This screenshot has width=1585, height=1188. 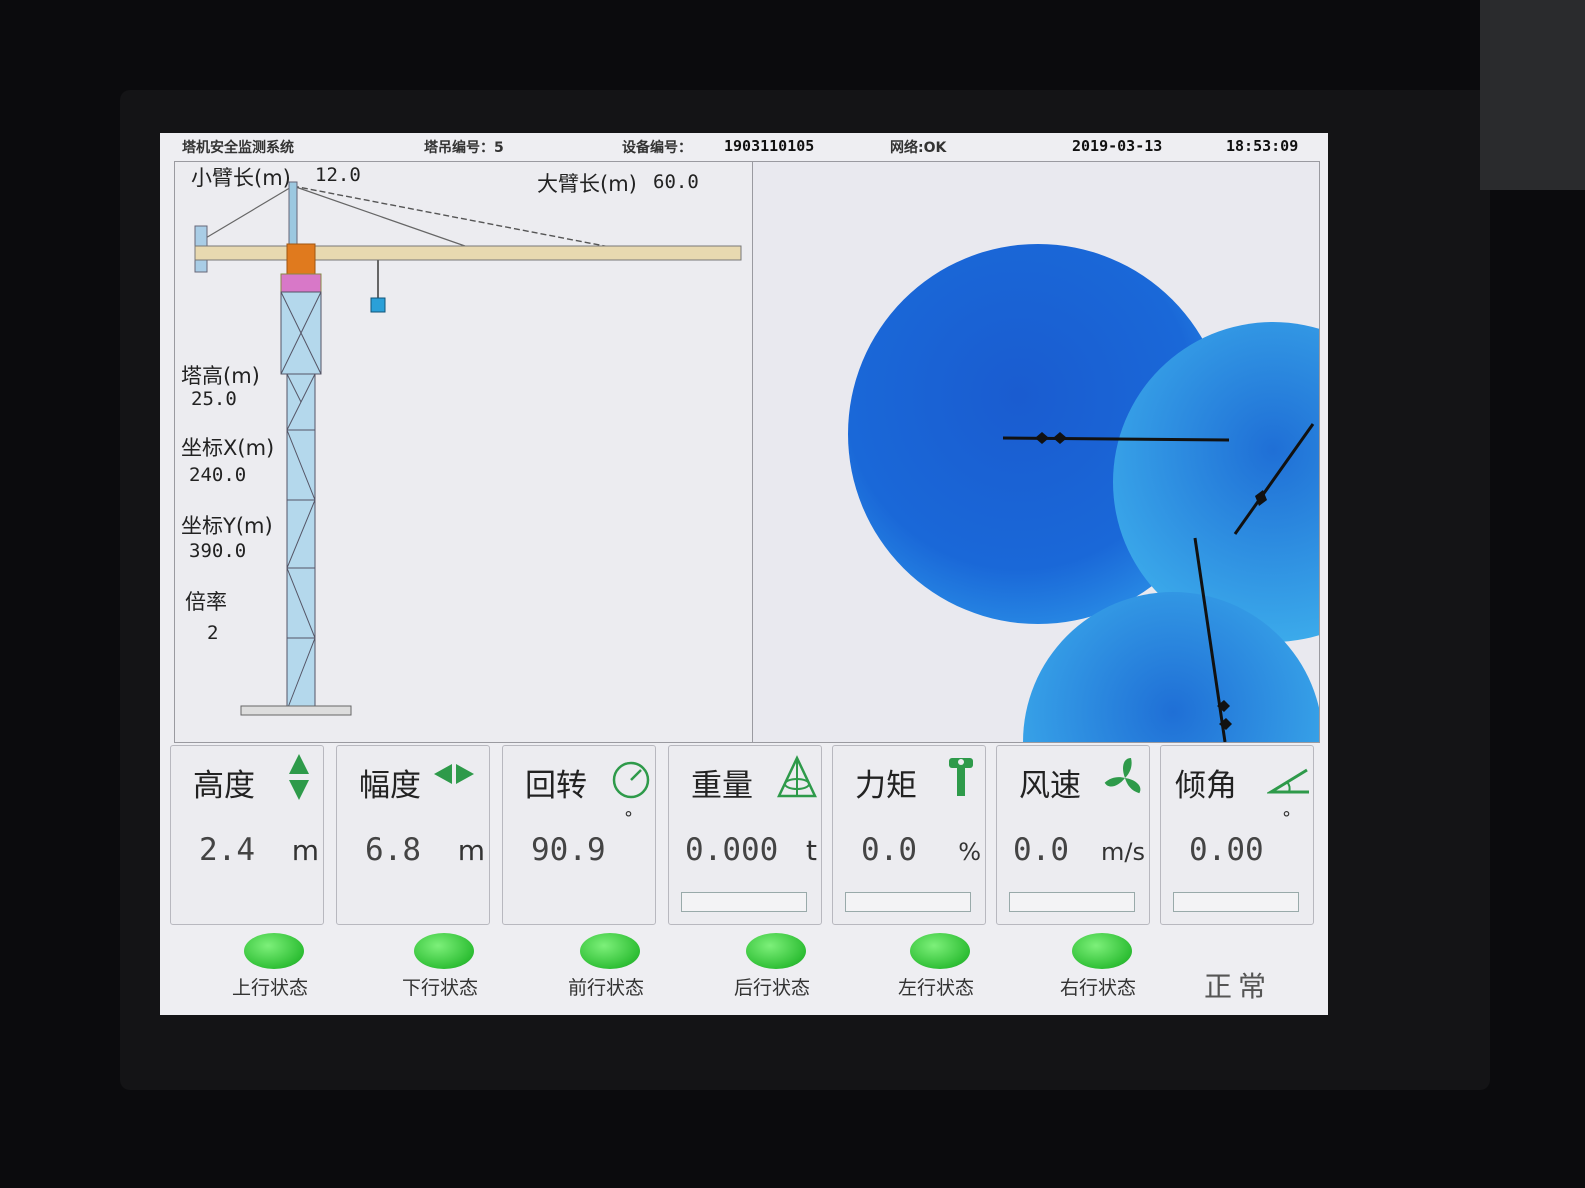 I want to click on gauge-torque-unit: %, so click(x=969, y=852).